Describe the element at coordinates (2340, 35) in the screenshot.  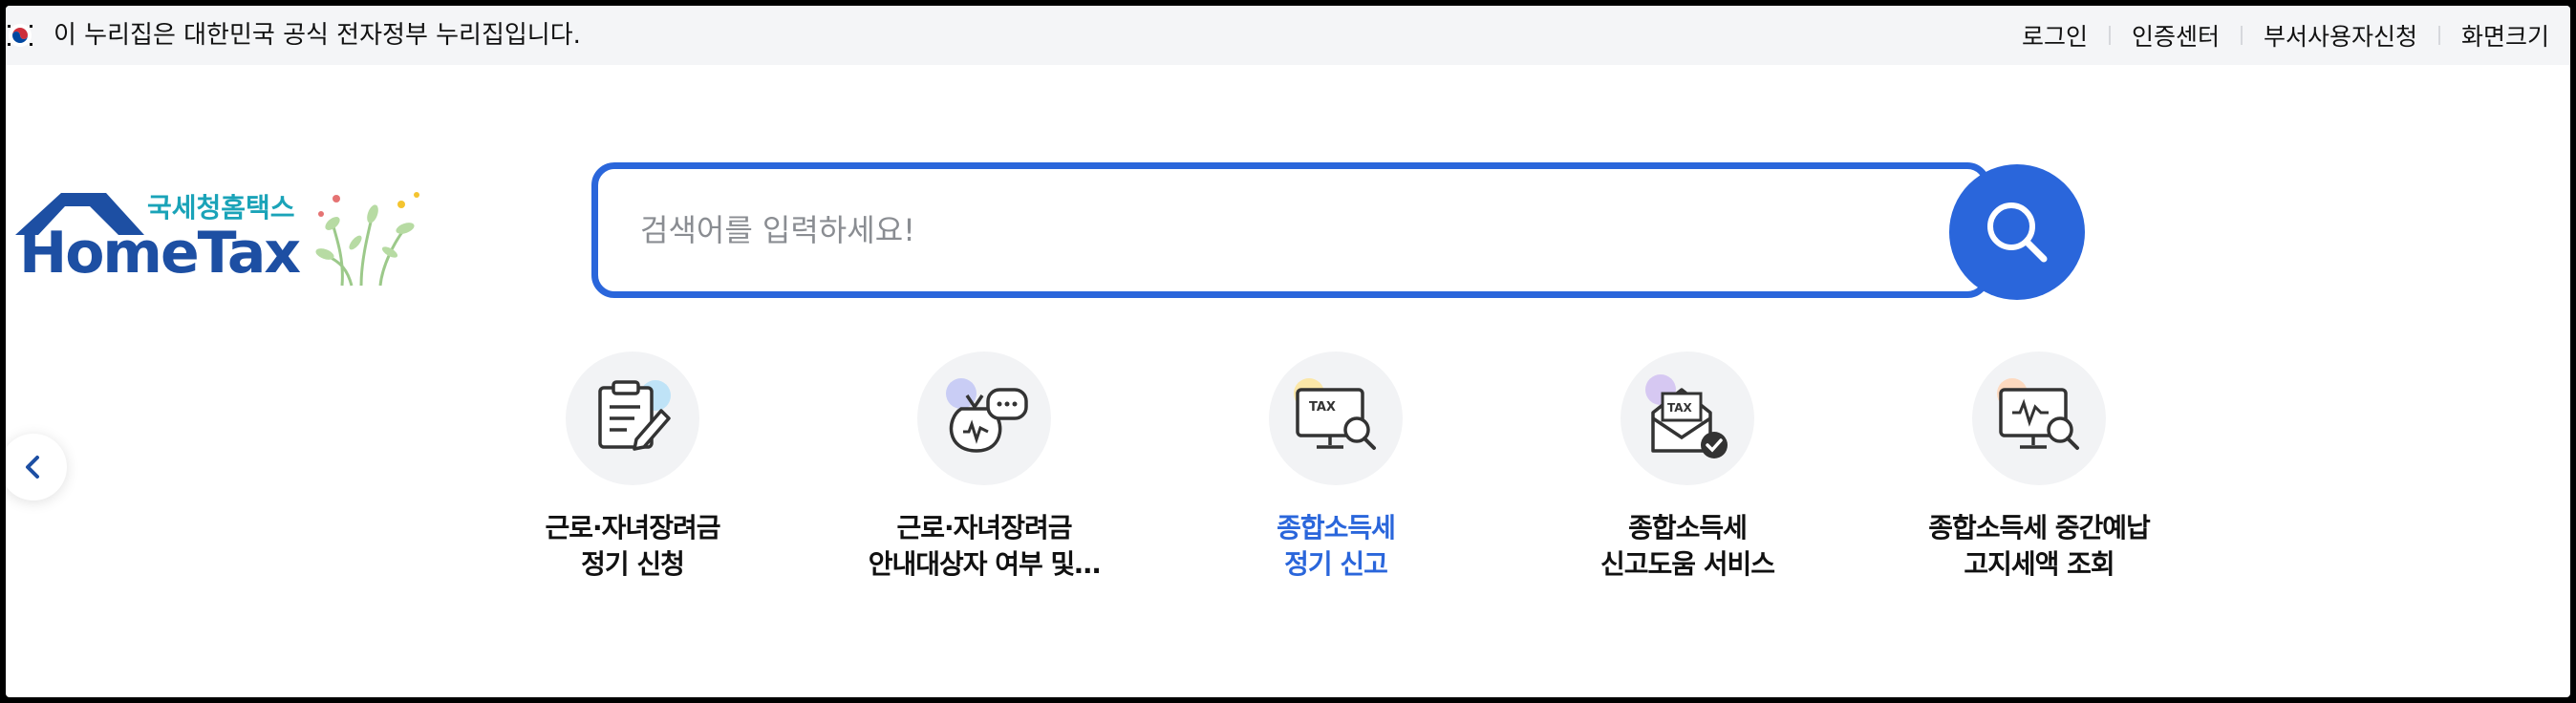
I see `department-user-signup-link: 부서사용자신청` at that location.